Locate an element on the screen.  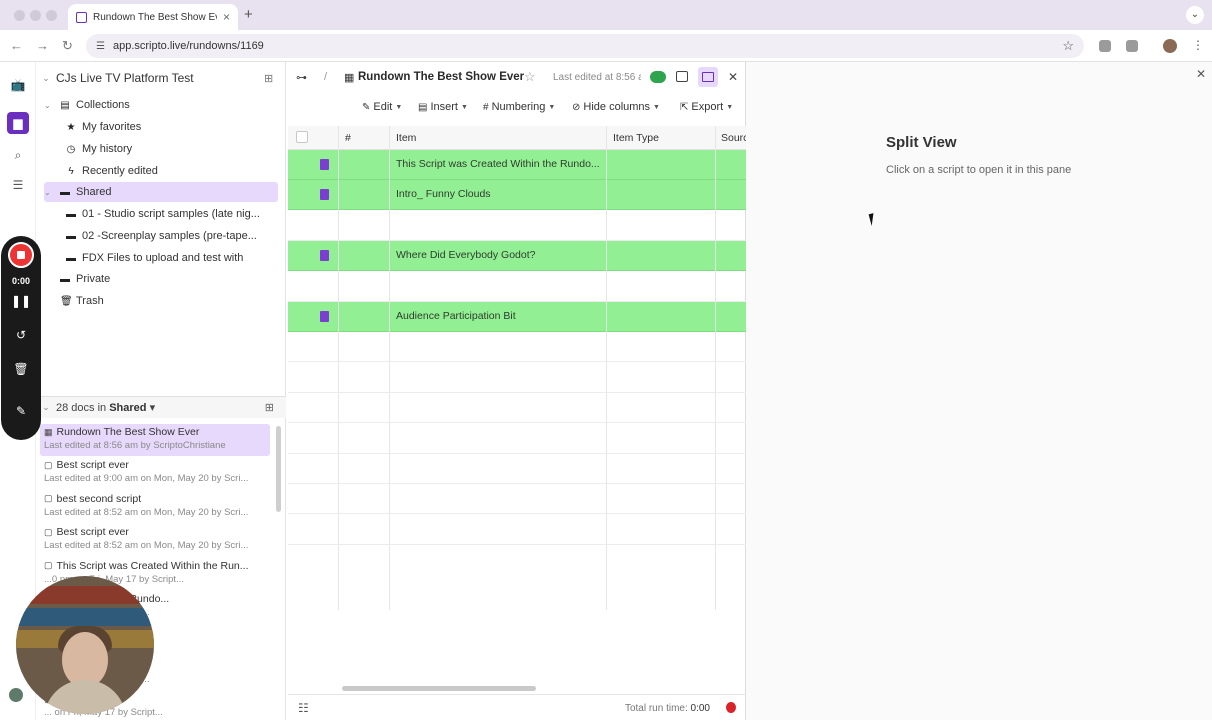
numbering-menu-button: # Numbering ▼ is located at coordinates (519, 107).